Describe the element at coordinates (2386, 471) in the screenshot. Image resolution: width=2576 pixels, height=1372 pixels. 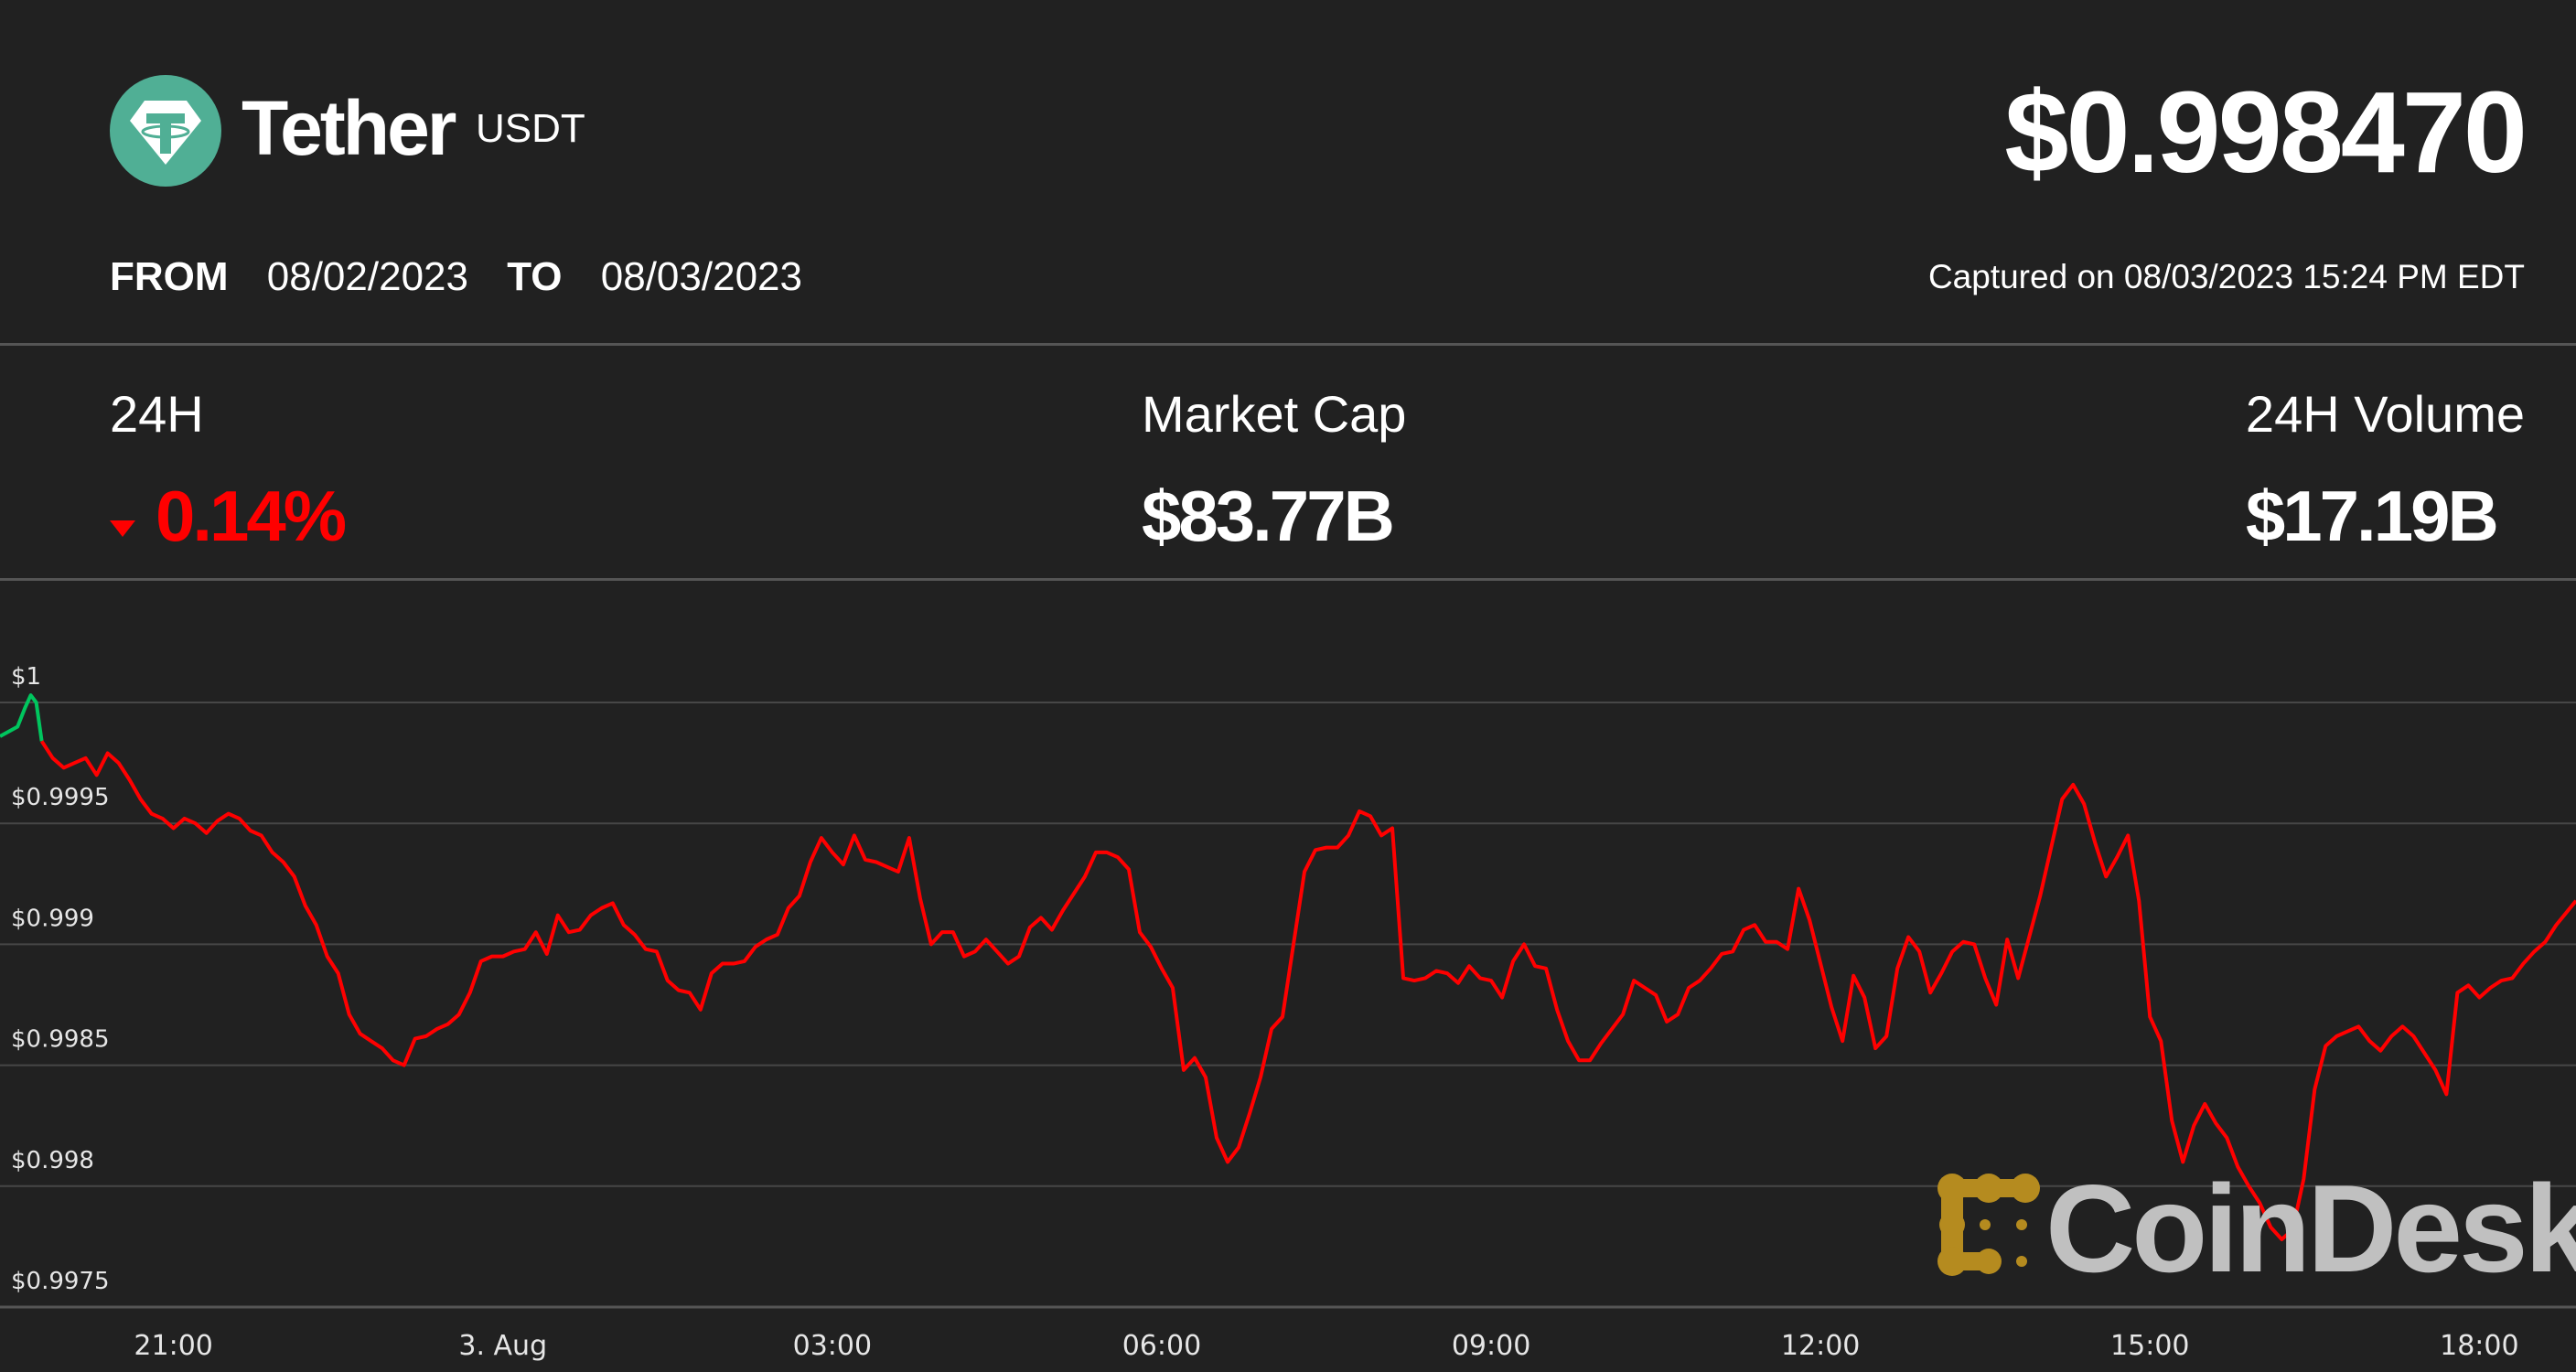
I see `stat-24h-volume: 24H Volume $17.19B` at that location.